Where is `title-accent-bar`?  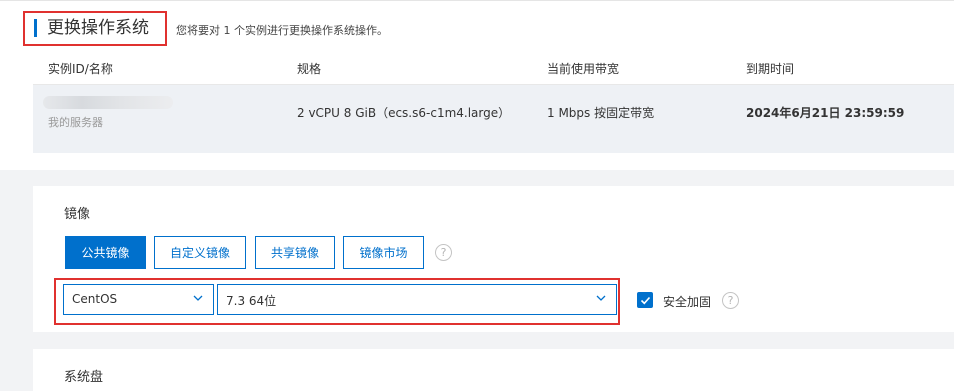 title-accent-bar is located at coordinates (35, 28).